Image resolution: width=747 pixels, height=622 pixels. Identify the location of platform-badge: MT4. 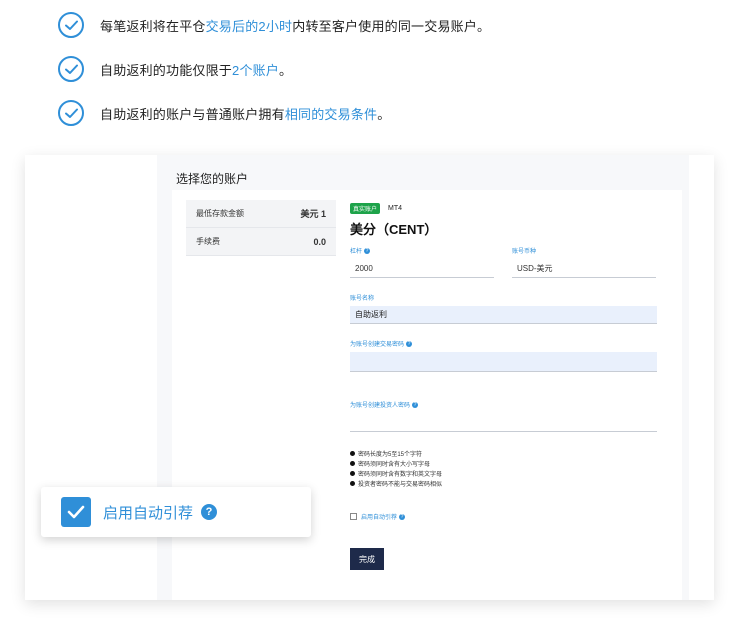
(395, 208).